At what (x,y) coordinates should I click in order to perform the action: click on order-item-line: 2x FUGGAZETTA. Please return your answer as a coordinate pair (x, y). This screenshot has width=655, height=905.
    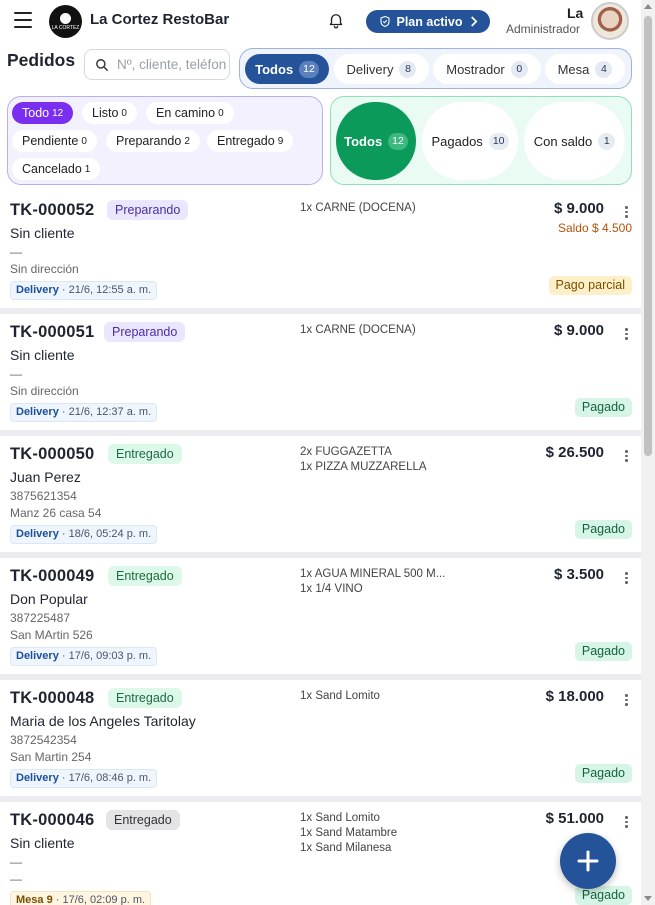
    Looking at the image, I should click on (346, 452).